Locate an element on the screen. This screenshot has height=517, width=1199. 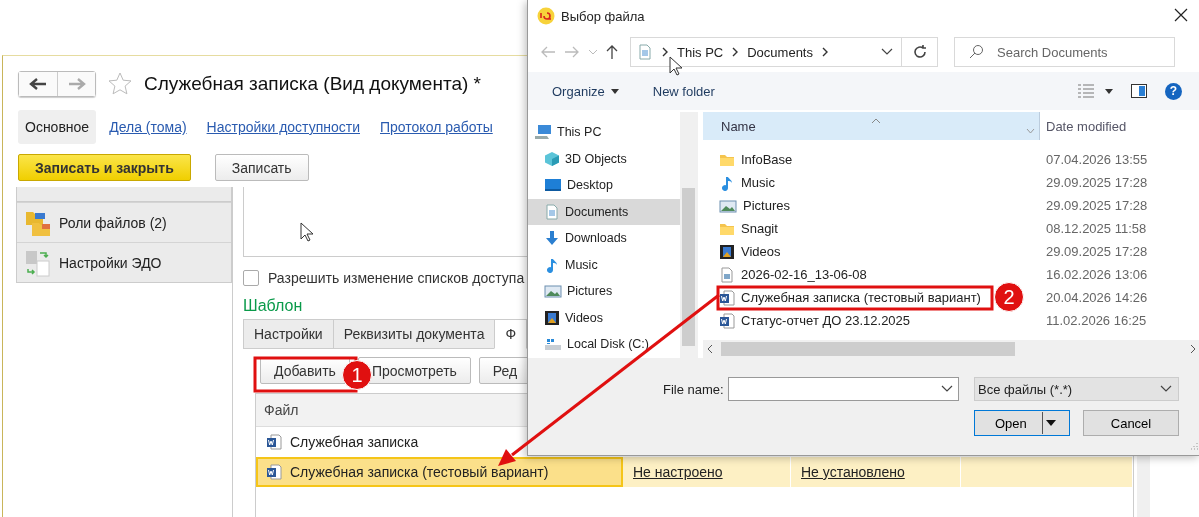
section-heading: Шаблон is located at coordinates (273, 306).